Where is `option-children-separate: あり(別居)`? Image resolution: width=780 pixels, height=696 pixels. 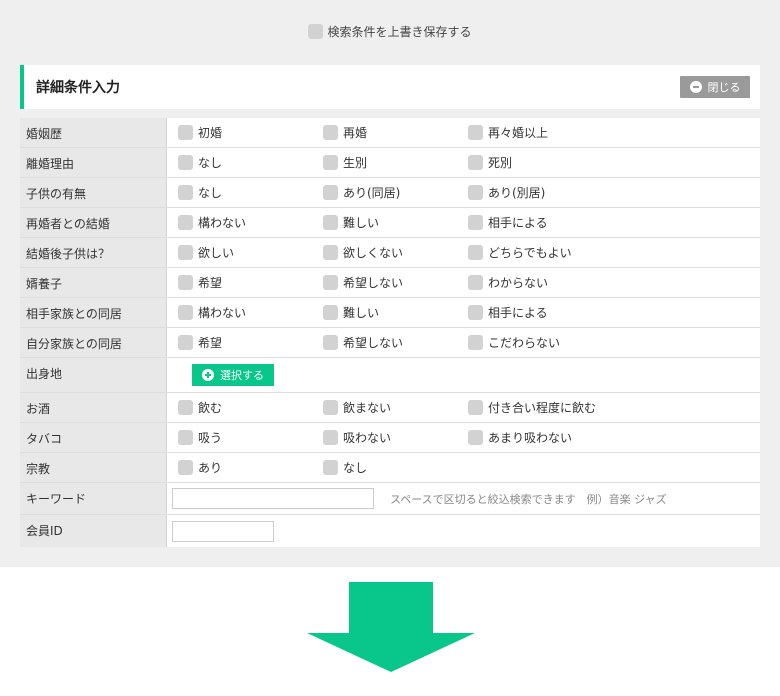
option-children-separate: あり(別居) is located at coordinates (540, 192).